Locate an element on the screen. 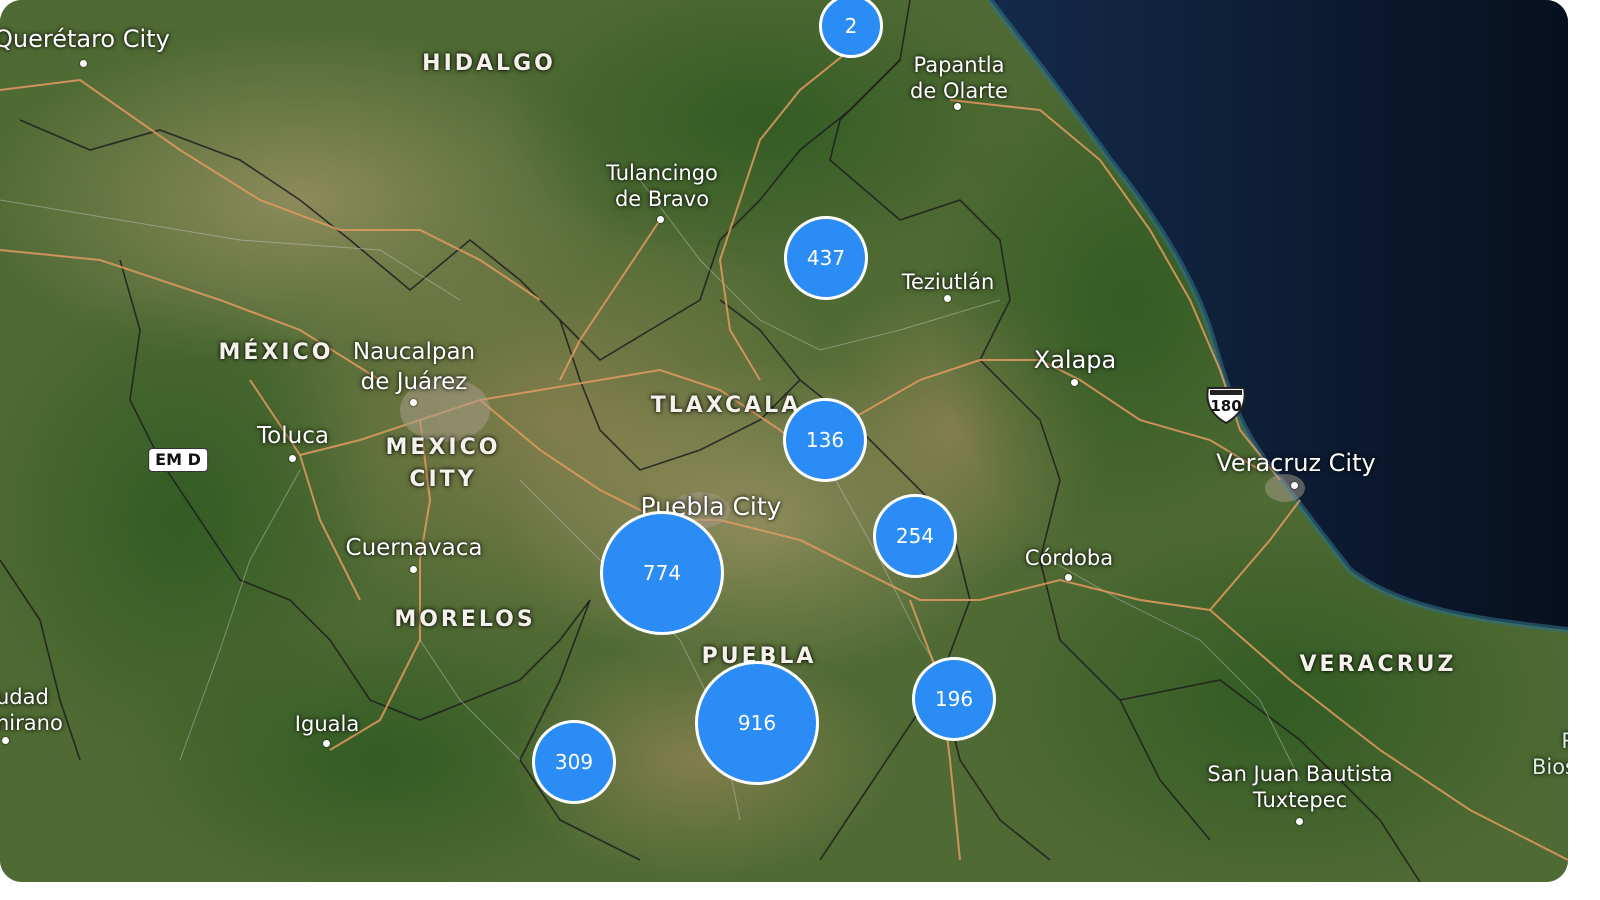  cluster-marker: 774 is located at coordinates (662, 573).